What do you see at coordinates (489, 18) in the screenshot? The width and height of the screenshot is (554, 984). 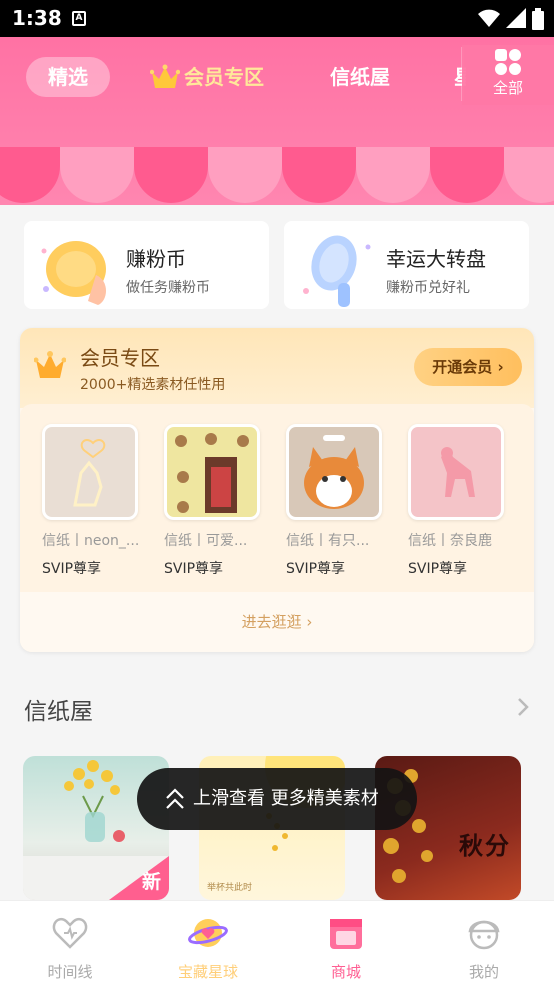 I see `wifi-icon` at bounding box center [489, 18].